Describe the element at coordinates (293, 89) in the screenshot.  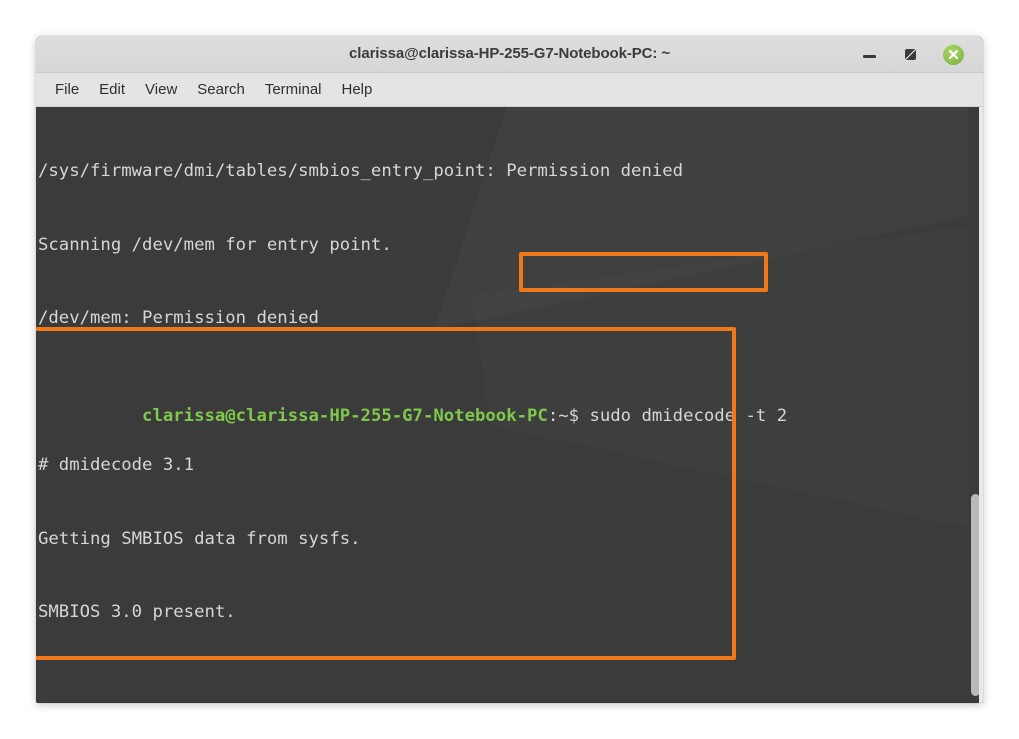
I see `menu-item-terminal: Terminal` at that location.